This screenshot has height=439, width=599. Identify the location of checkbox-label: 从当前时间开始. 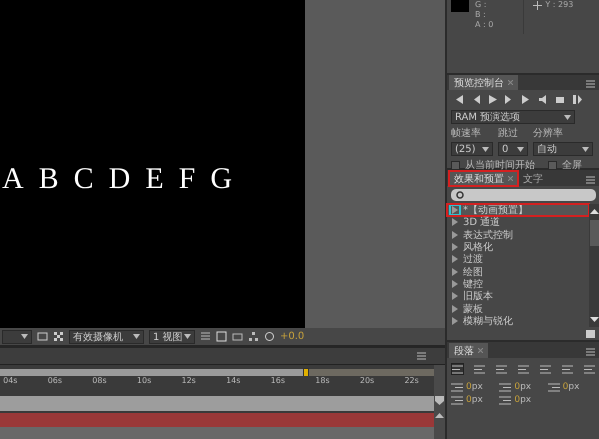
(500, 165).